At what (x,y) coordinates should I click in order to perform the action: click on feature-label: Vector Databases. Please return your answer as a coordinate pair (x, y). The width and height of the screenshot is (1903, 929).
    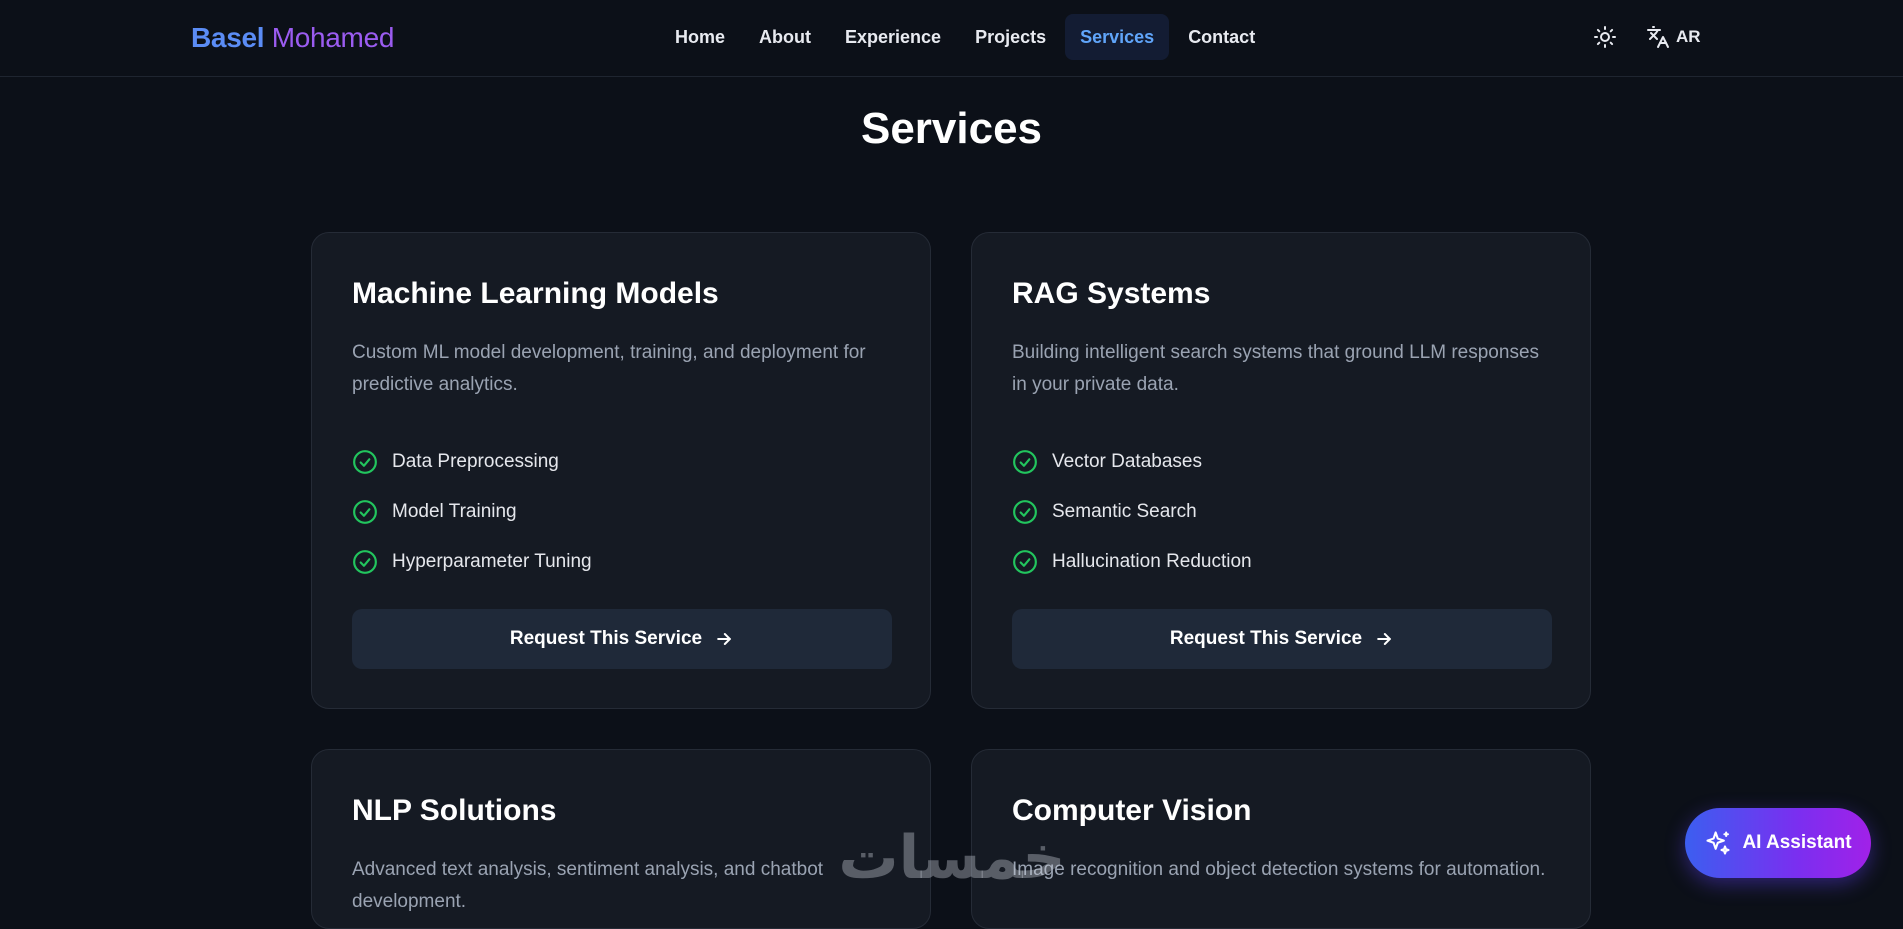
    Looking at the image, I should click on (1127, 461).